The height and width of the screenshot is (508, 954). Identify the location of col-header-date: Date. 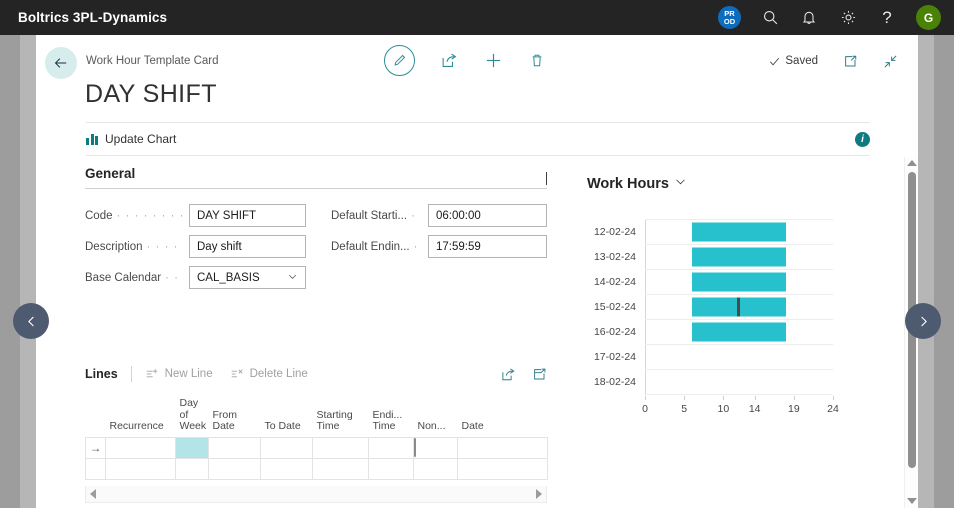
(503, 414).